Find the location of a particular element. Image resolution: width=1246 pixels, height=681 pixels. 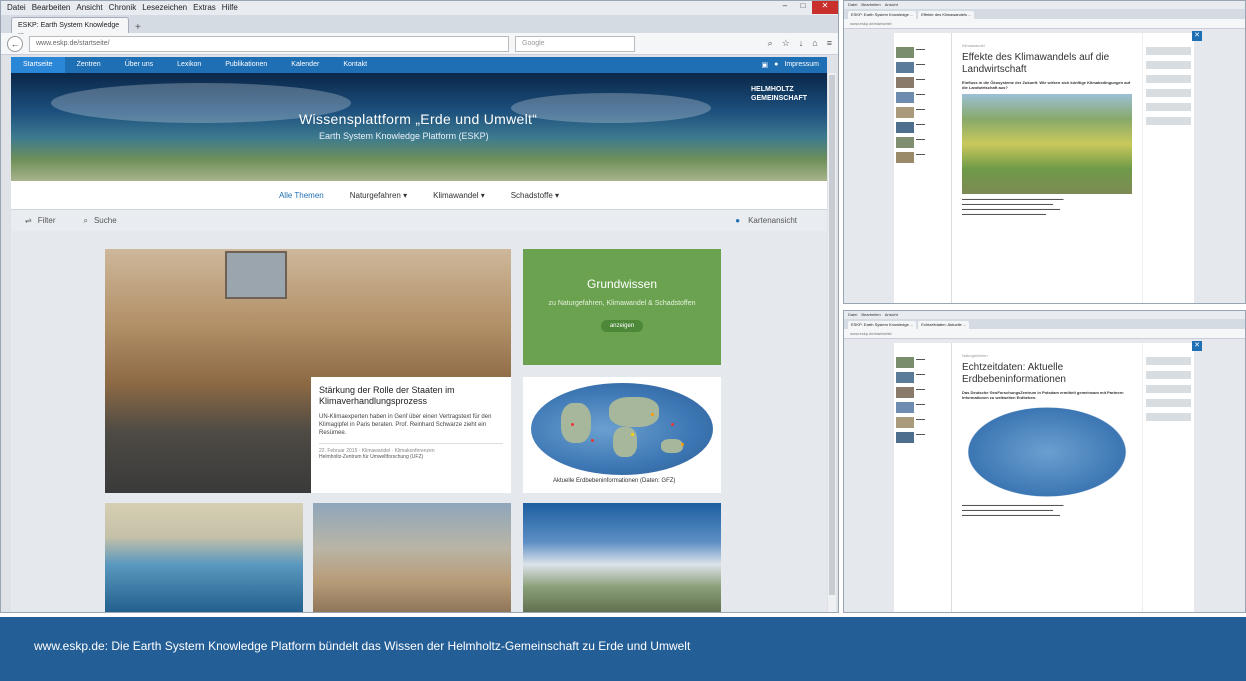

nav-lexikon: Lexikon is located at coordinates (189, 65).